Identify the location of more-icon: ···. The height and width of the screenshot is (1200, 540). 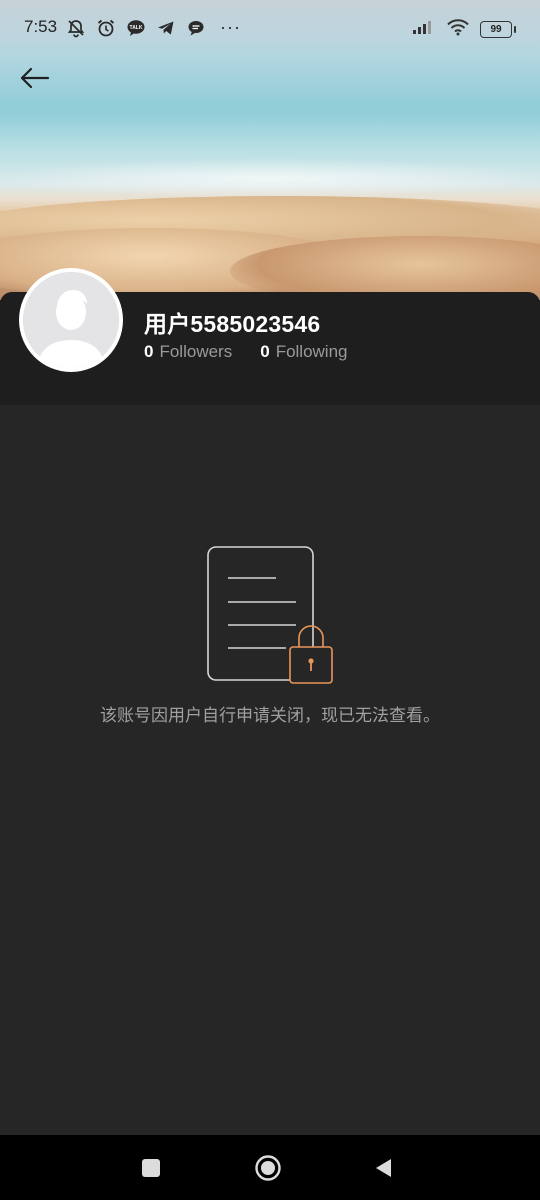
(230, 27).